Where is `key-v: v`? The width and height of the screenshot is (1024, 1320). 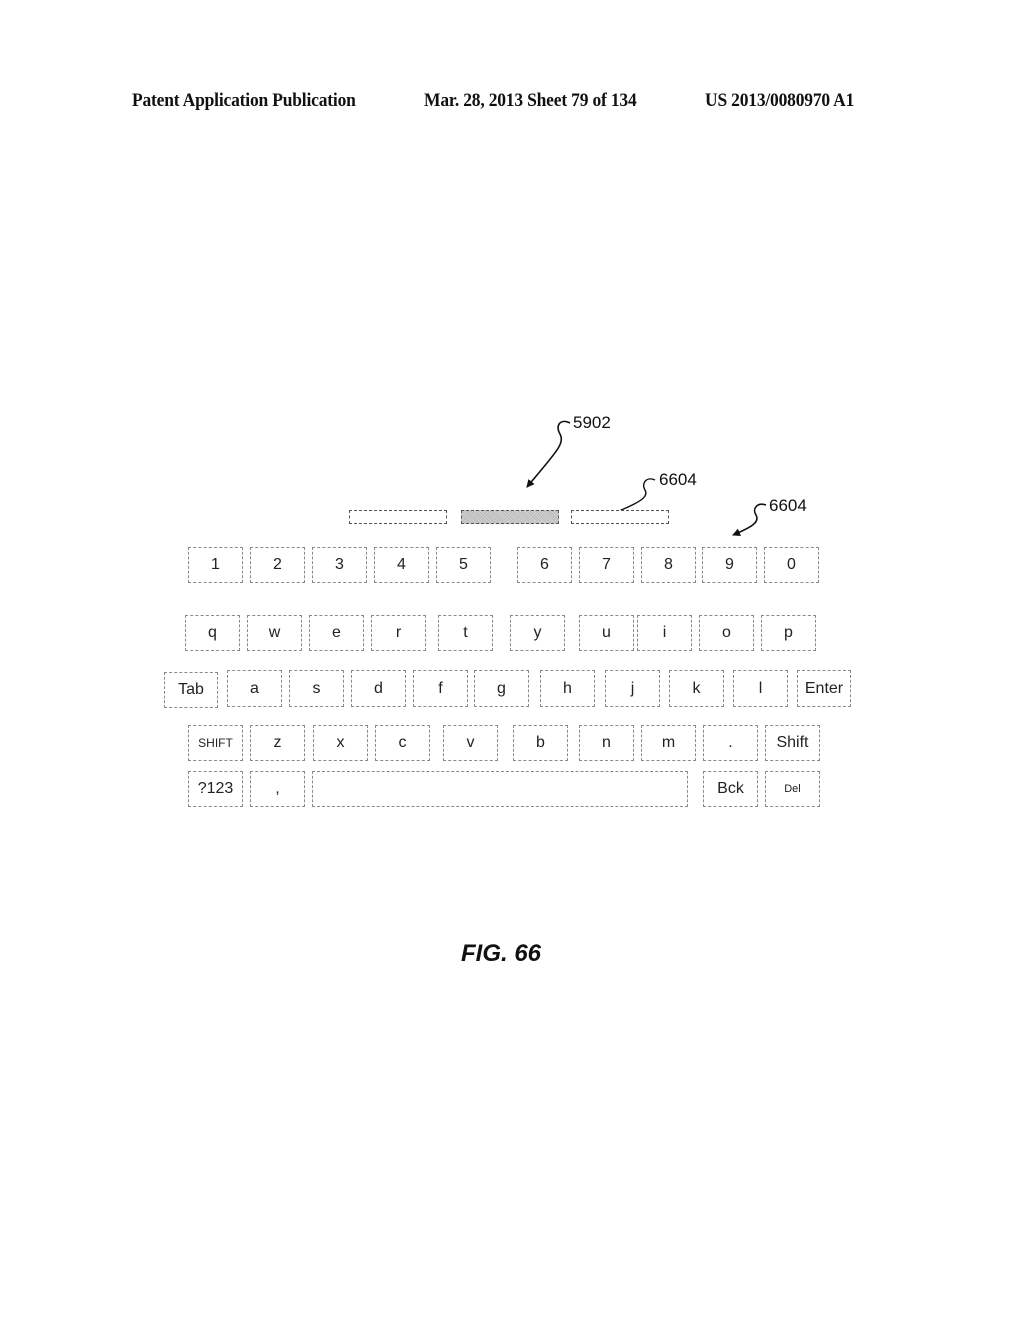 key-v: v is located at coordinates (470, 743).